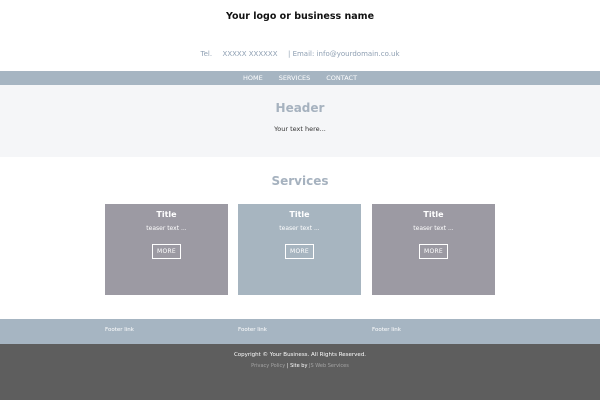 This screenshot has height=400, width=600. What do you see at coordinates (297, 366) in the screenshot?
I see `site-by-label: | Site by` at bounding box center [297, 366].